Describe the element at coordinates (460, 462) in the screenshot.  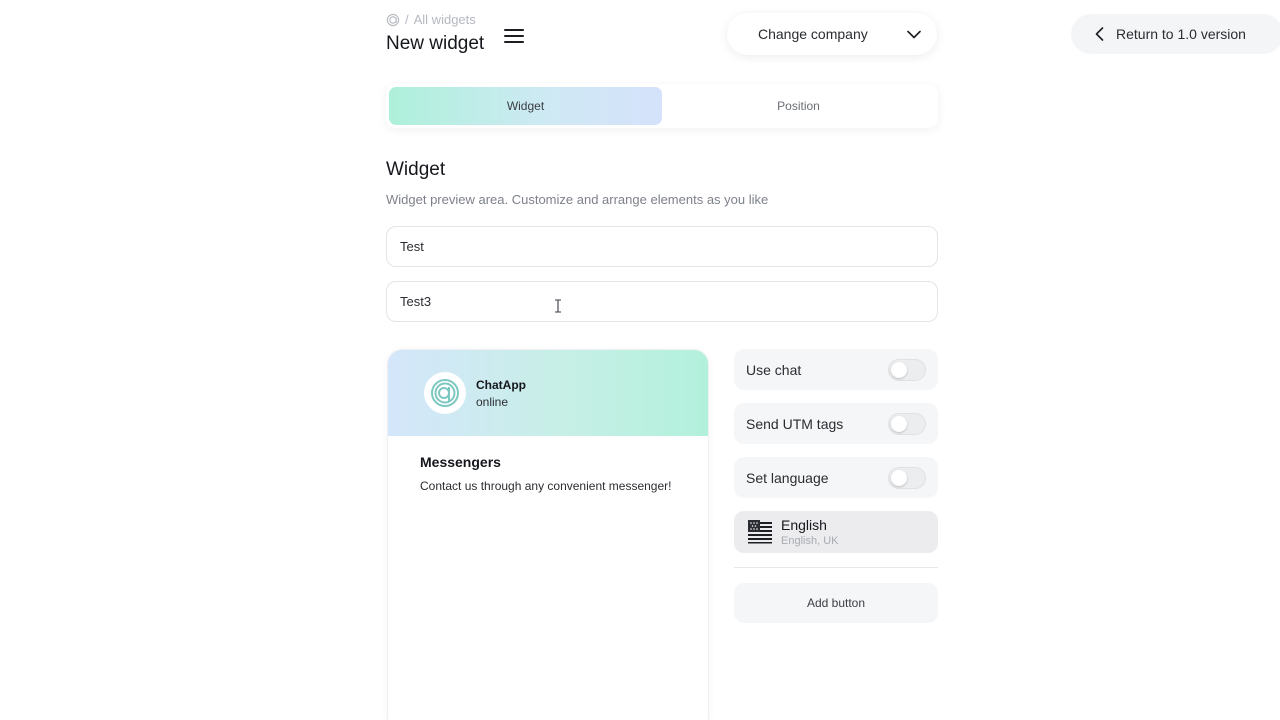
I see `preview-heading: Messengers` at that location.